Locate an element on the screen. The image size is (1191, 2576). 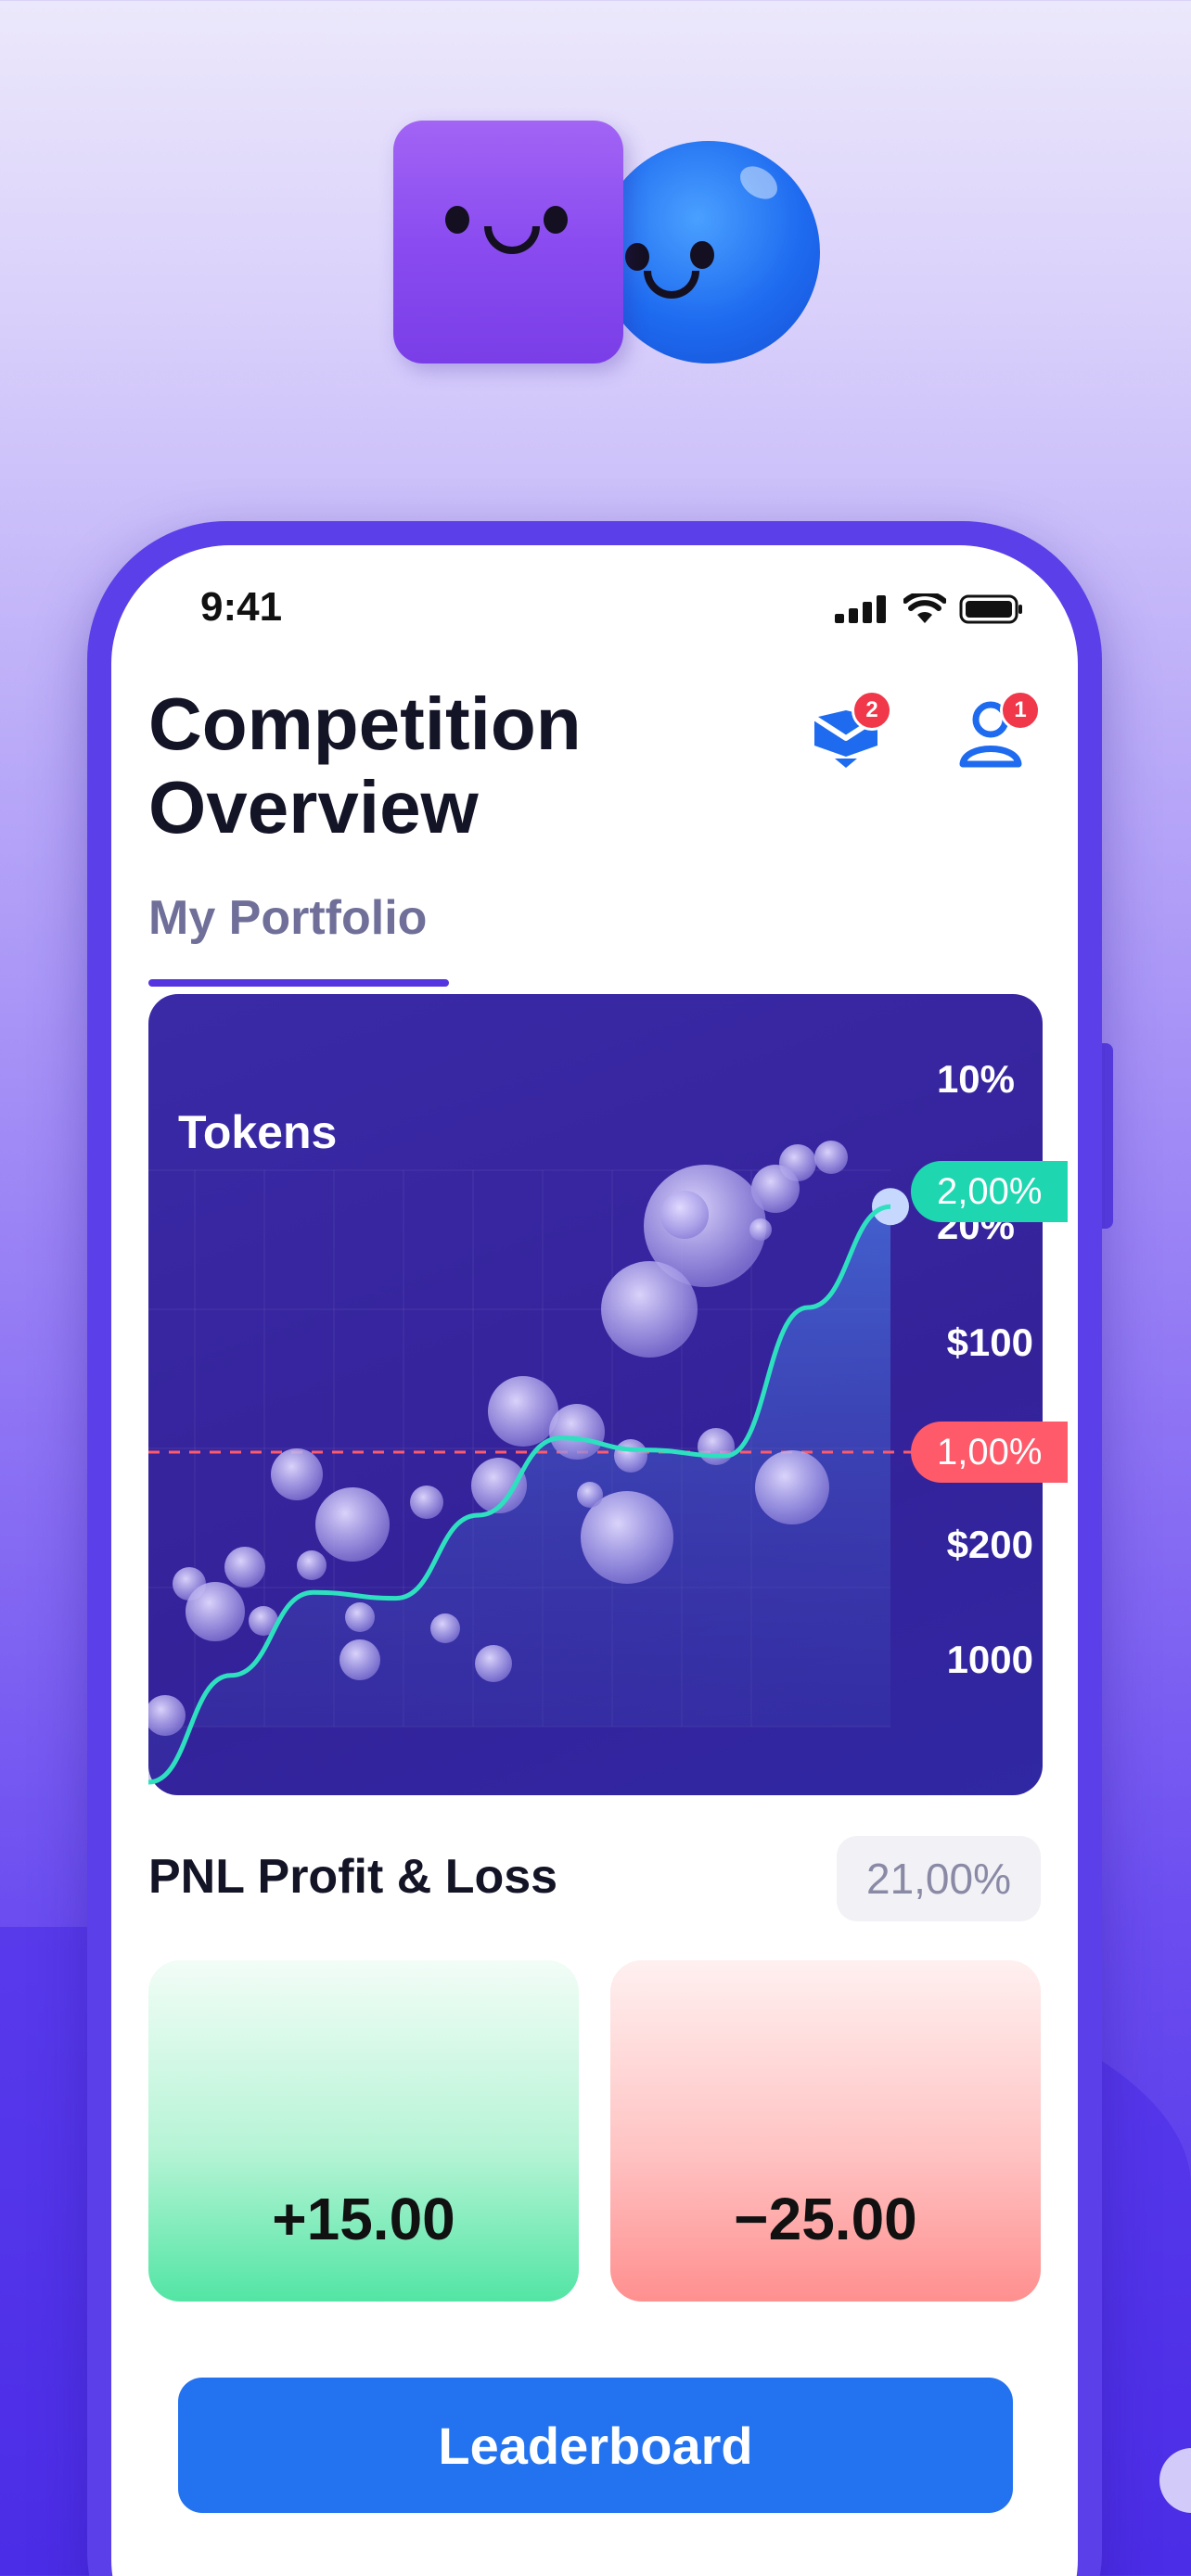
y-tick-label: $200 is located at coordinates (989, 1545).